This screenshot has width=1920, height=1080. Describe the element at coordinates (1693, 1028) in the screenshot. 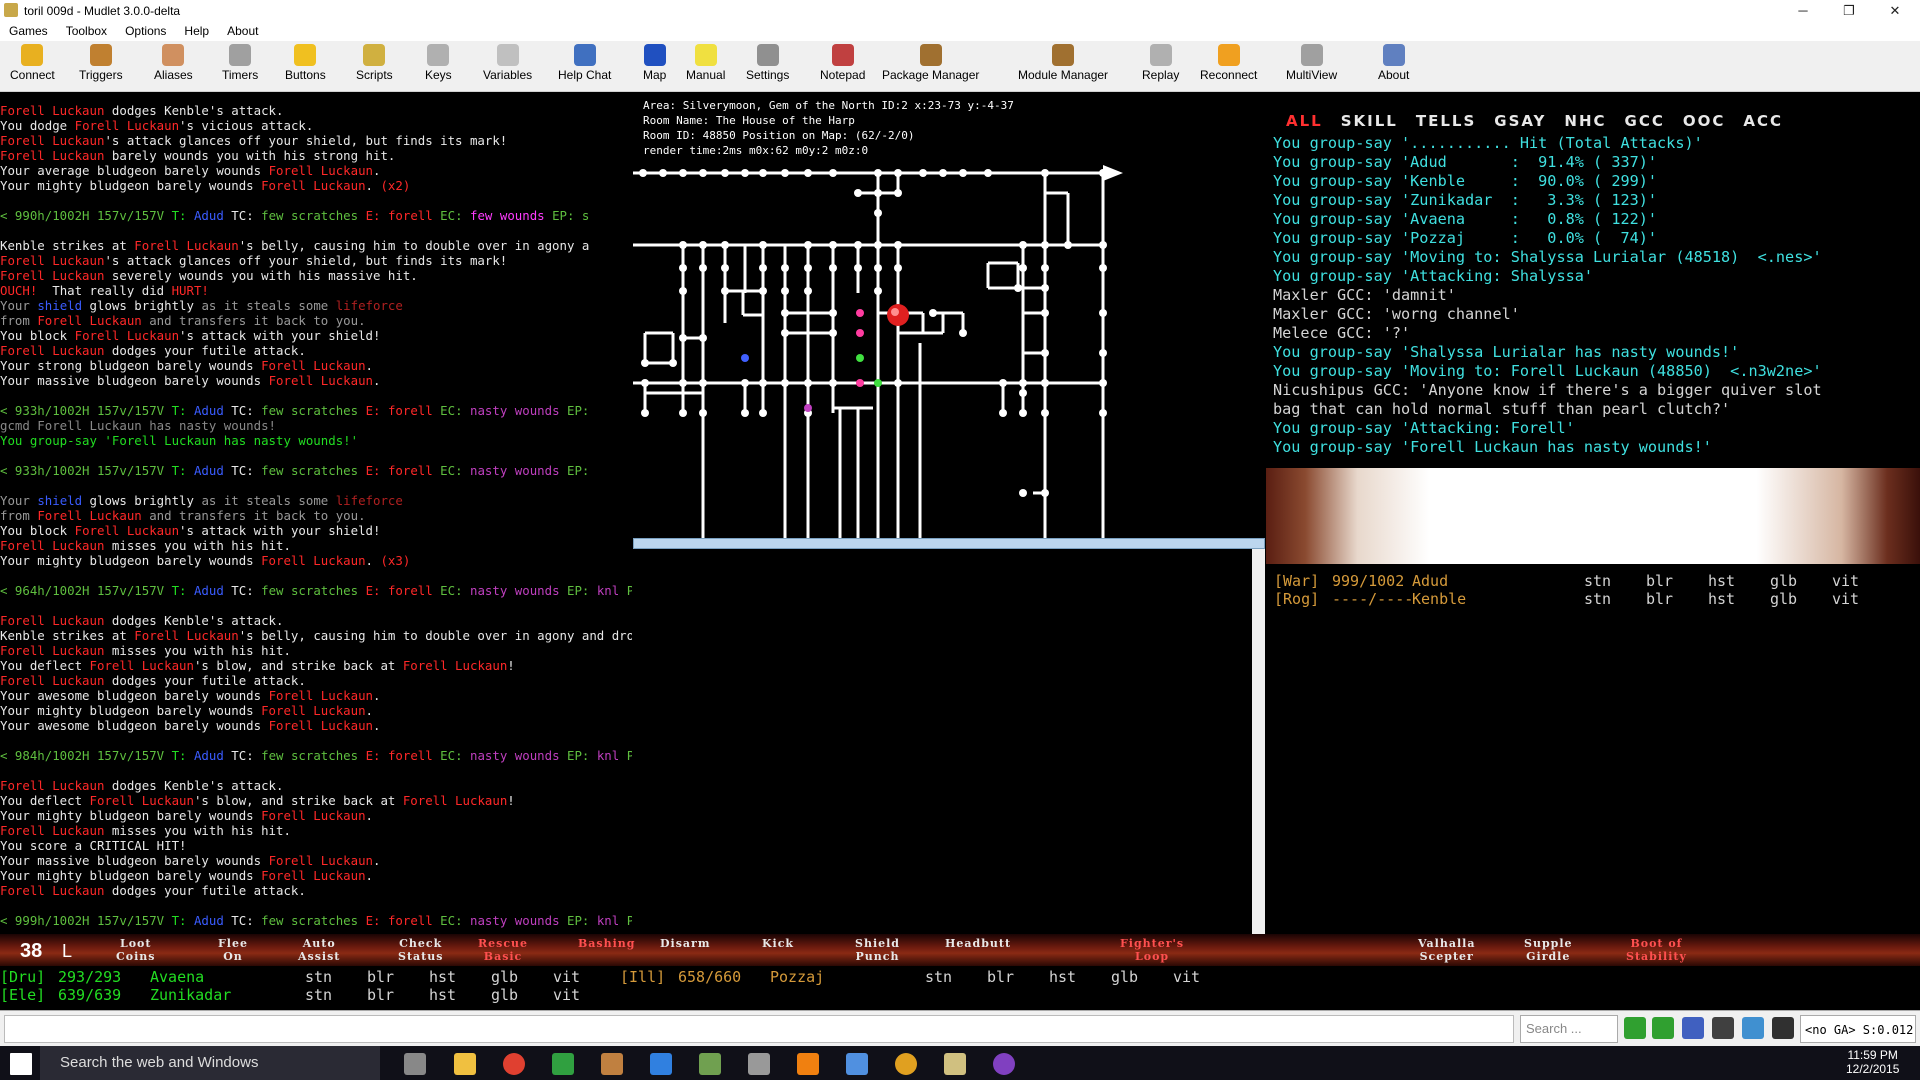

I see `timestamp-toggle-icon` at that location.